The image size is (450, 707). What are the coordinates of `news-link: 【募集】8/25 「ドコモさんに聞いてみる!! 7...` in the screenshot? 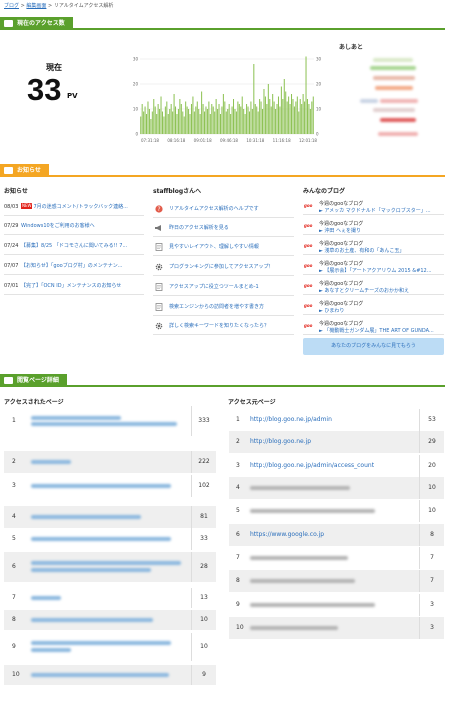 It's located at (74, 246).